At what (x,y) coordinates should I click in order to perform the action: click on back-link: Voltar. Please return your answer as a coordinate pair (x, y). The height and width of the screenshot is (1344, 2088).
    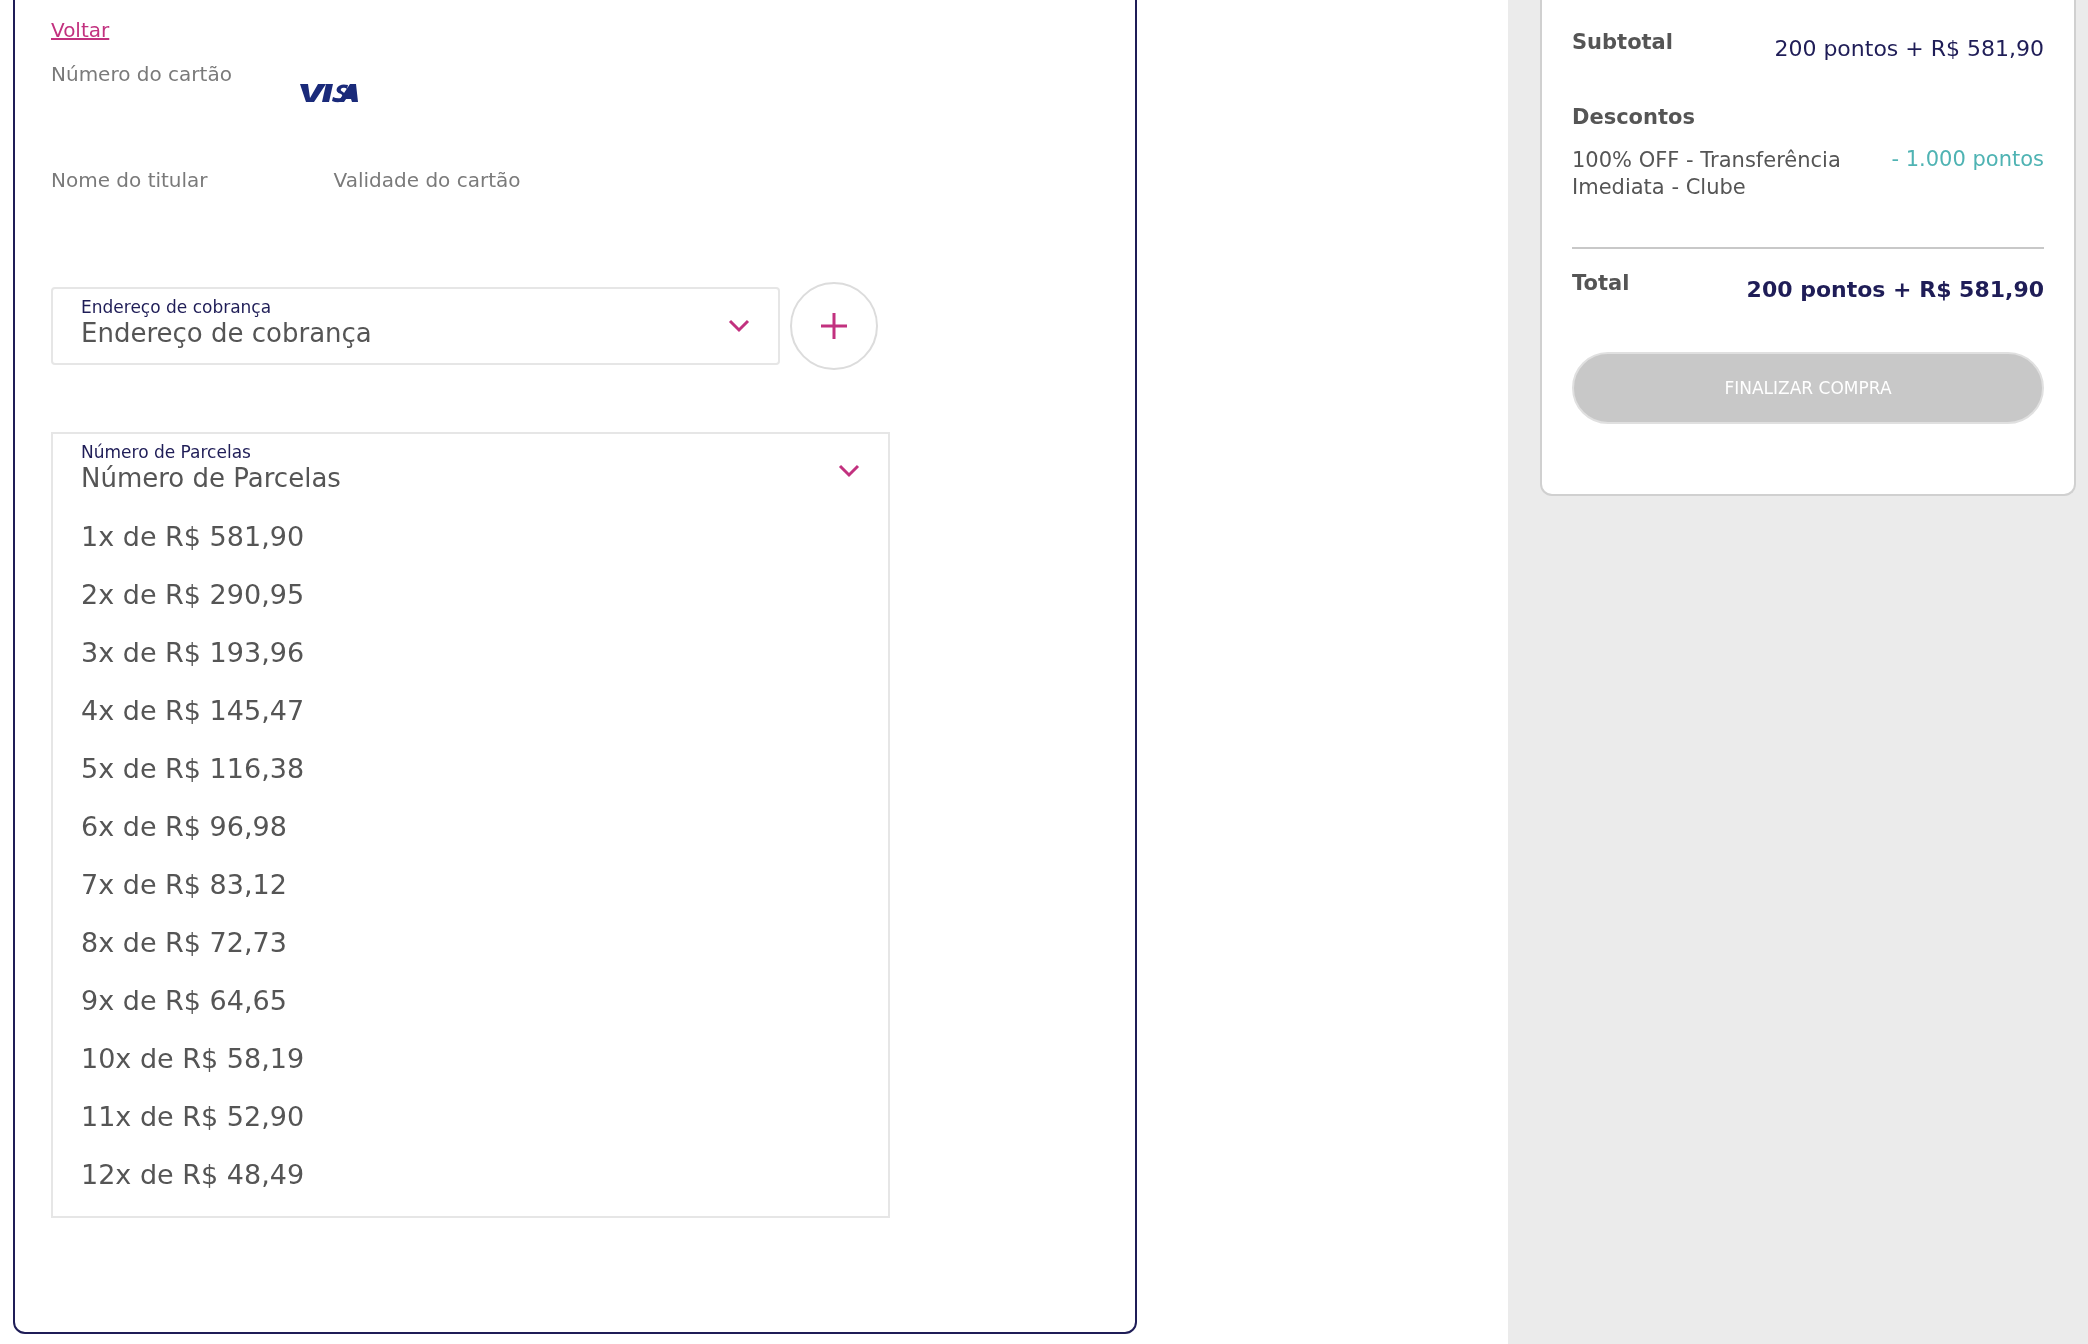
    Looking at the image, I should click on (80, 30).